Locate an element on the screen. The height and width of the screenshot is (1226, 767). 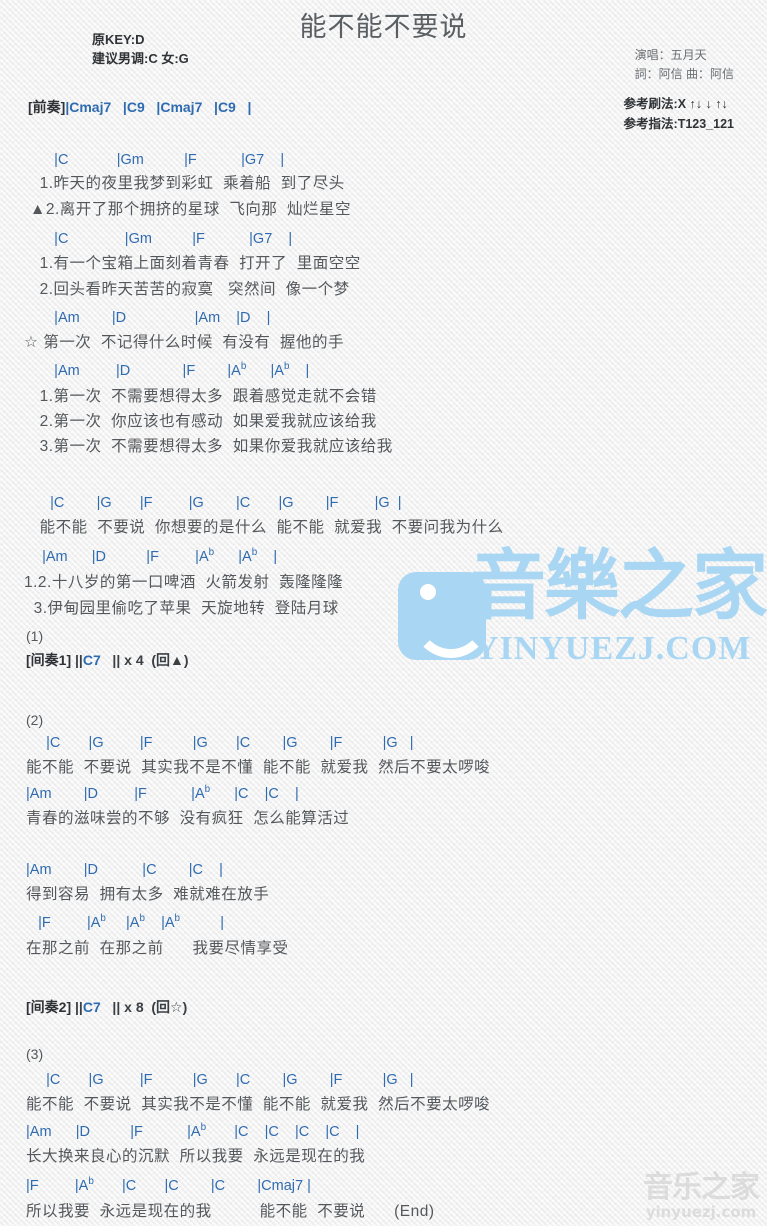
interlude-1-chords: ||C7 || x 4 (回▲) is located at coordinates (130, 660).